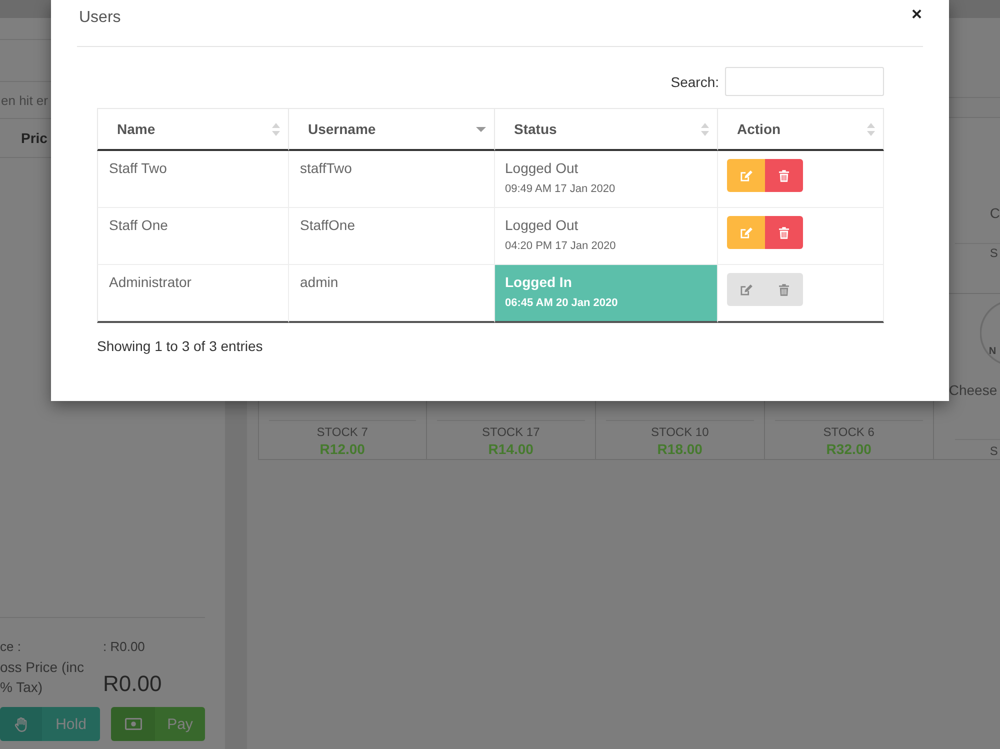  I want to click on instruction-text: en hit er, so click(24, 100).